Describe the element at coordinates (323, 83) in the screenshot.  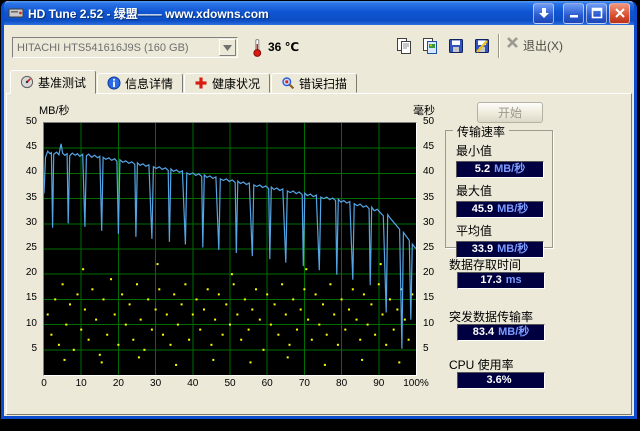
I see `tab-label: 错误扫描` at that location.